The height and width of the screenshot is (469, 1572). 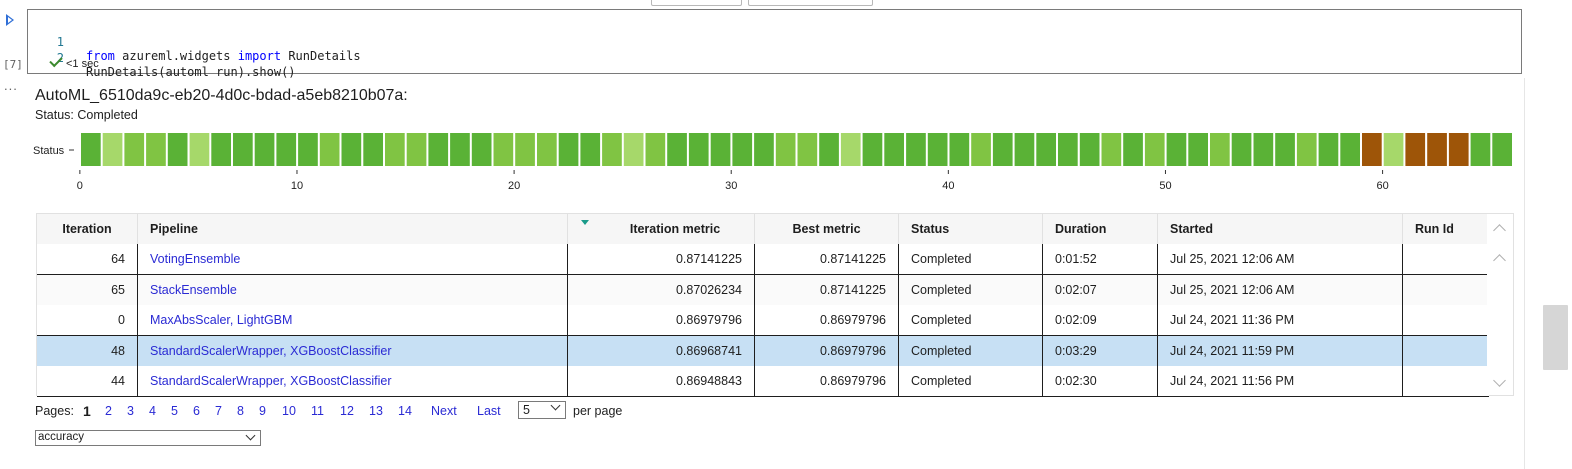 I want to click on page-link-9: 9, so click(x=262, y=411).